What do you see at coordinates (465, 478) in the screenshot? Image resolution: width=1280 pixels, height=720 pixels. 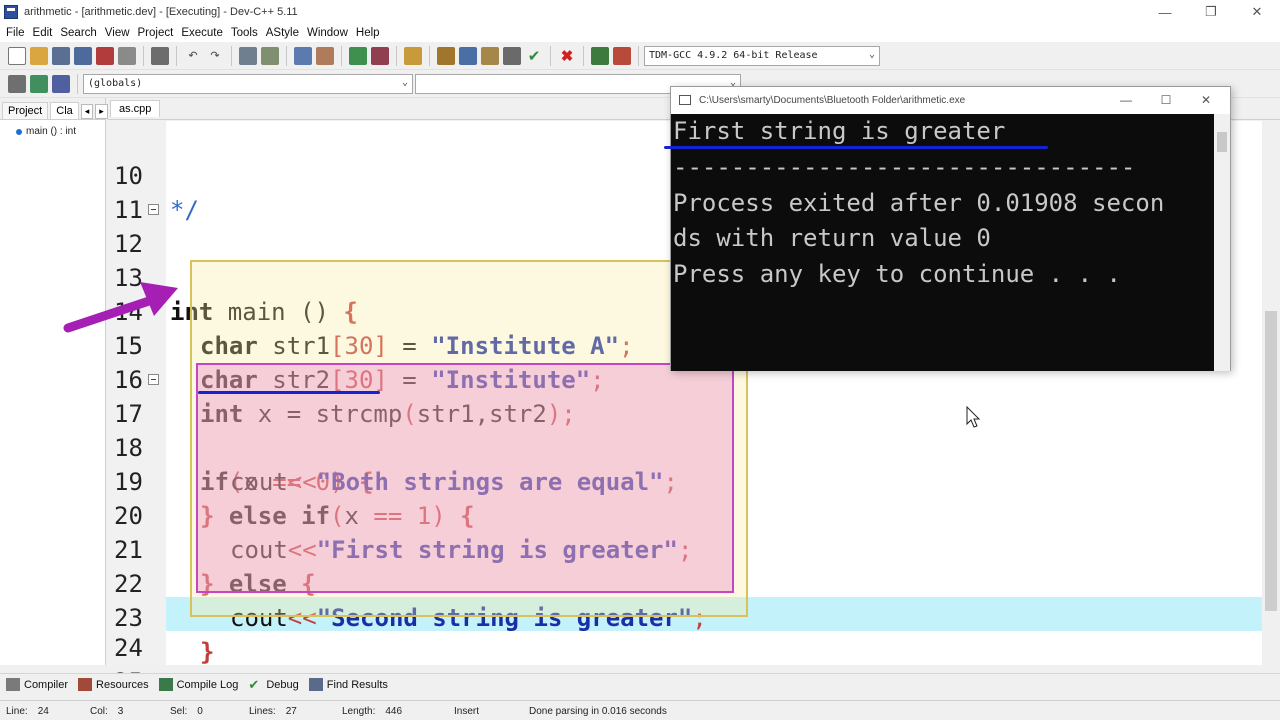 I see `annotation-highlight-box` at bounding box center [465, 478].